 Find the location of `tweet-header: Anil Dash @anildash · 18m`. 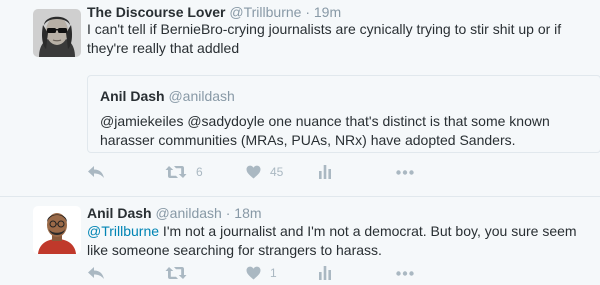

tweet-header: Anil Dash @anildash · 18m is located at coordinates (174, 213).